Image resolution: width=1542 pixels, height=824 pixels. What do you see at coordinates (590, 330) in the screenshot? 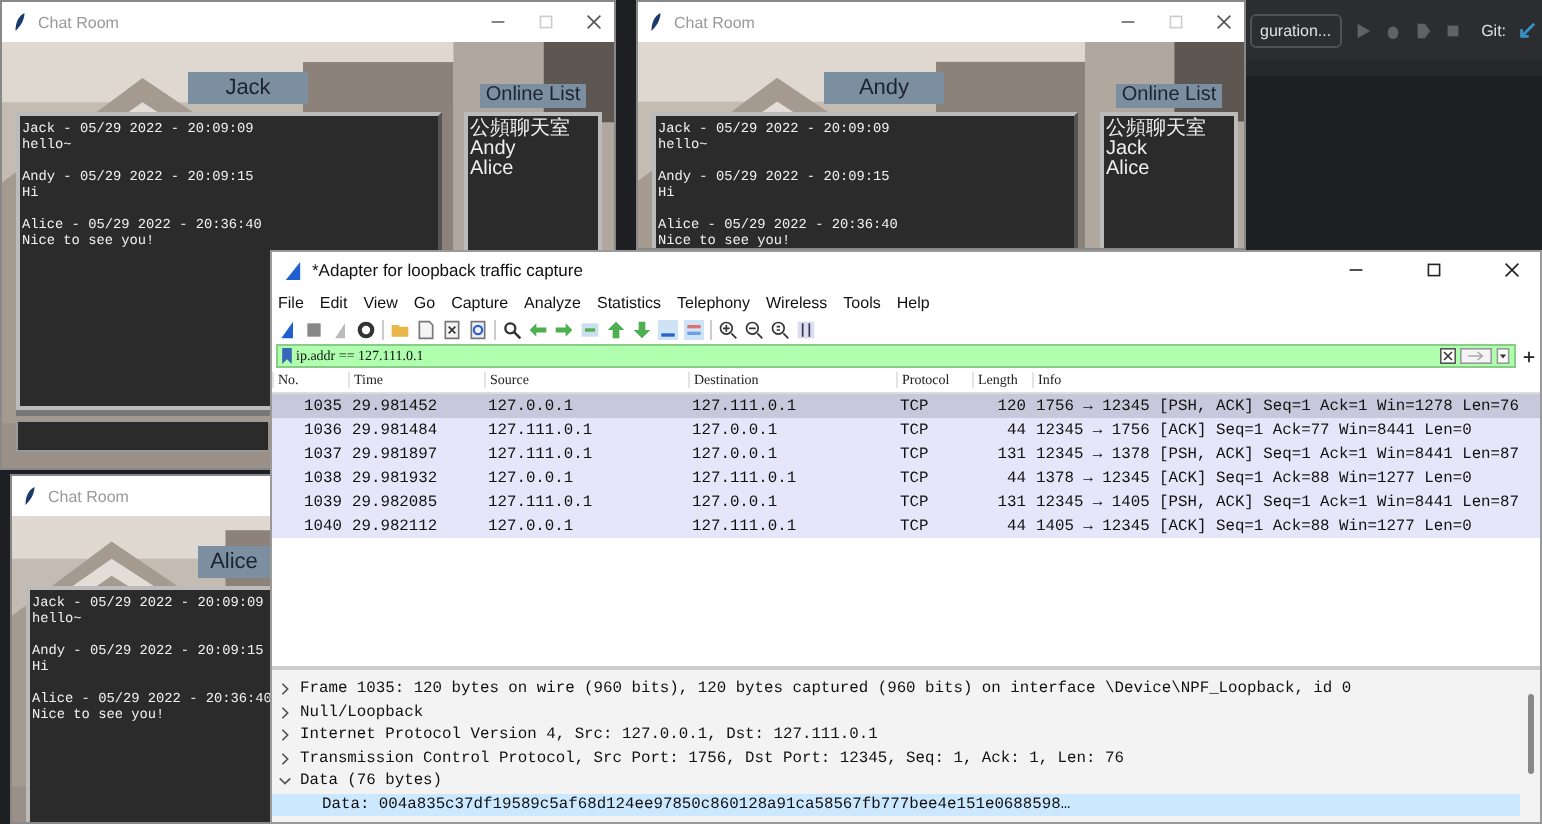
I see `jump-icon` at bounding box center [590, 330].